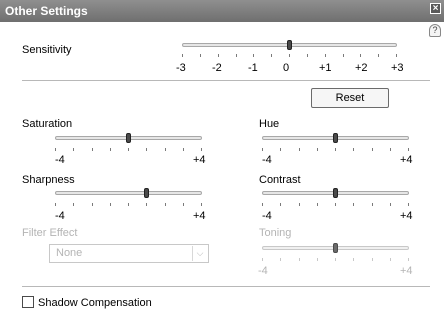  What do you see at coordinates (217, 68) in the screenshot?
I see `sensitivity-tick-label: -2` at bounding box center [217, 68].